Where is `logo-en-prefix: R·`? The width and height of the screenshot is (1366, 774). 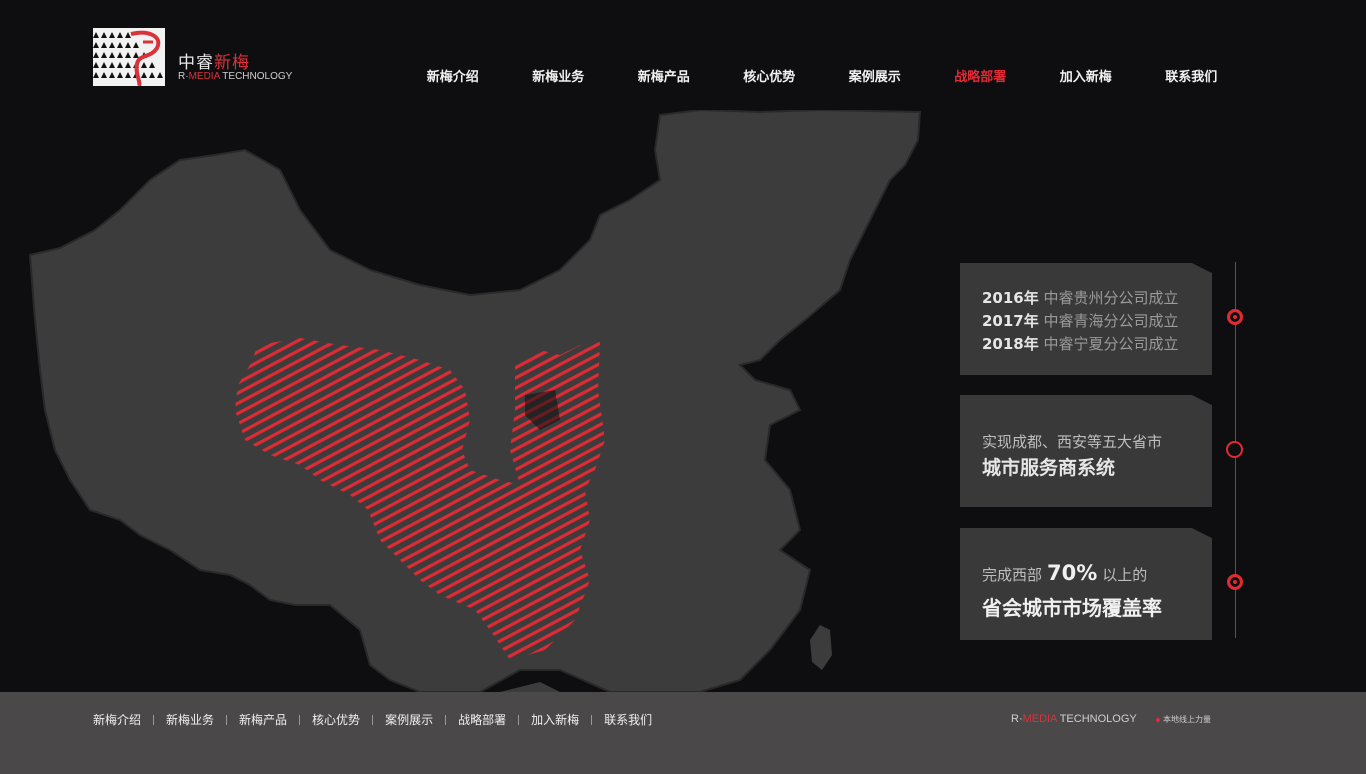 logo-en-prefix: R· is located at coordinates (183, 76).